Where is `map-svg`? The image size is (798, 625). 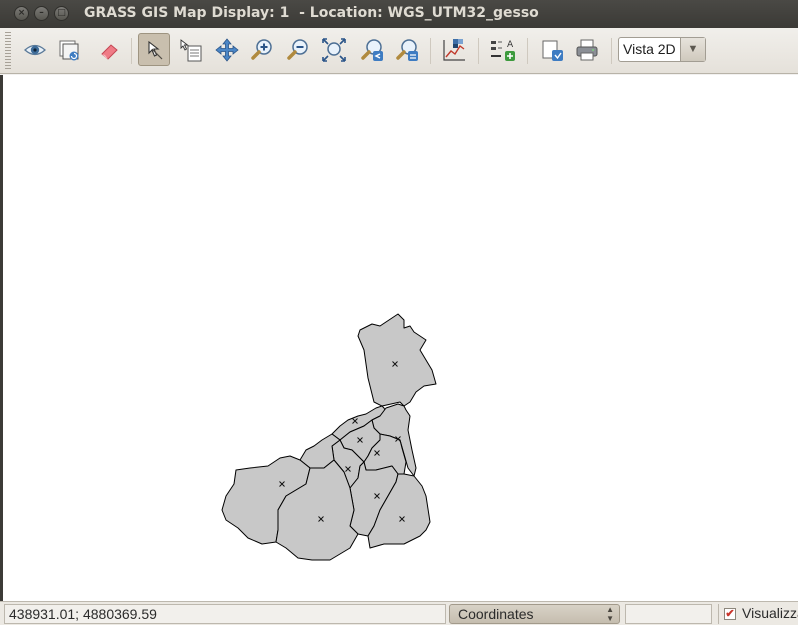 map-svg is located at coordinates (329, 437).